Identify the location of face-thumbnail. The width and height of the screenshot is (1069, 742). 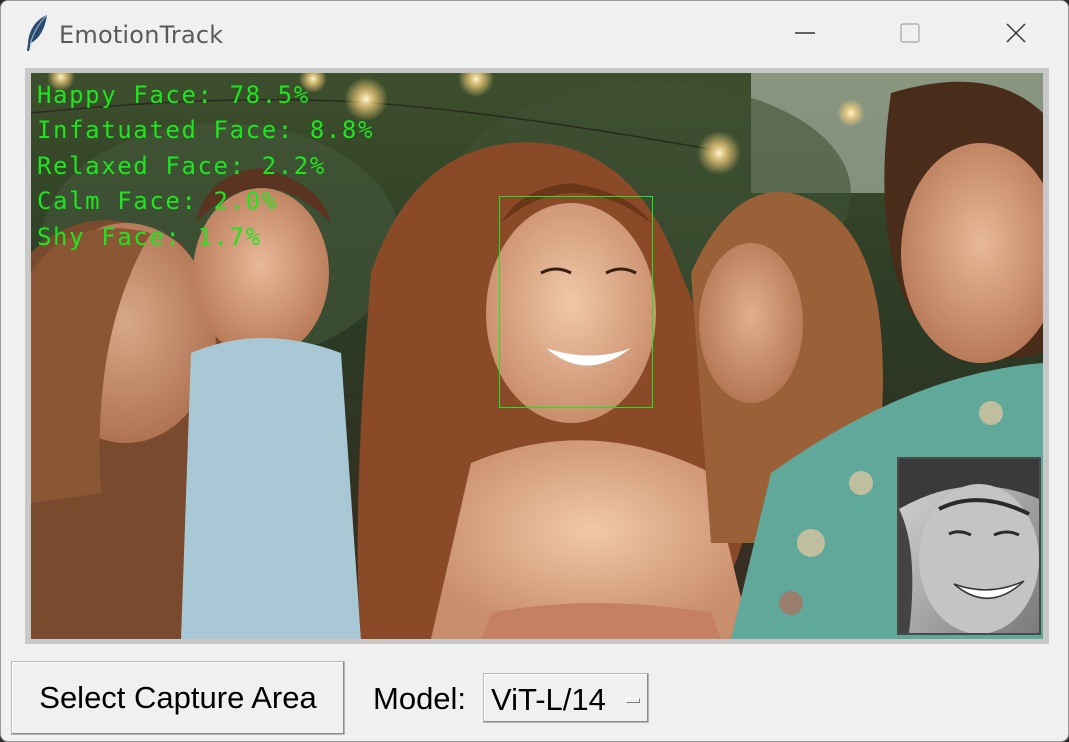
(969, 546).